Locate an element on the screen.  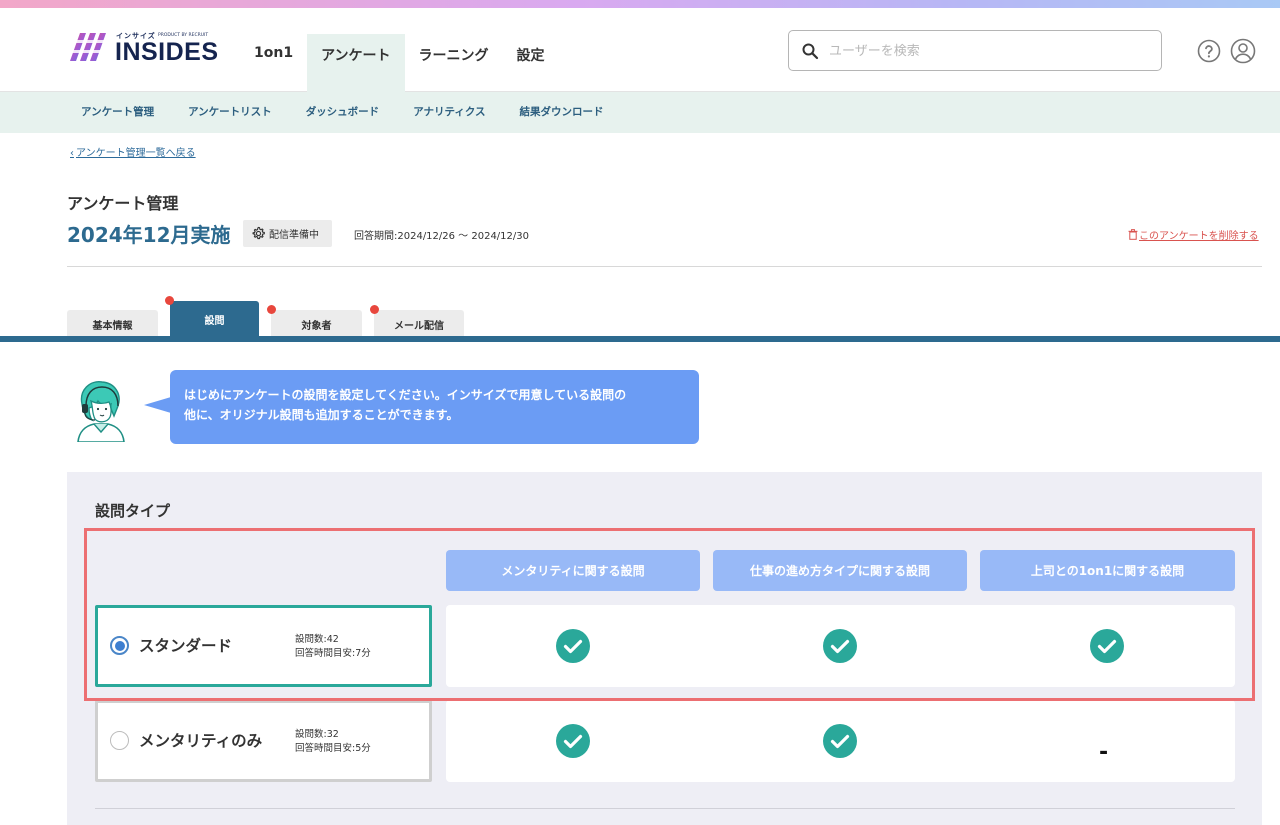
subnav-item-dashboard: ダッシュボード is located at coordinates (343, 112).